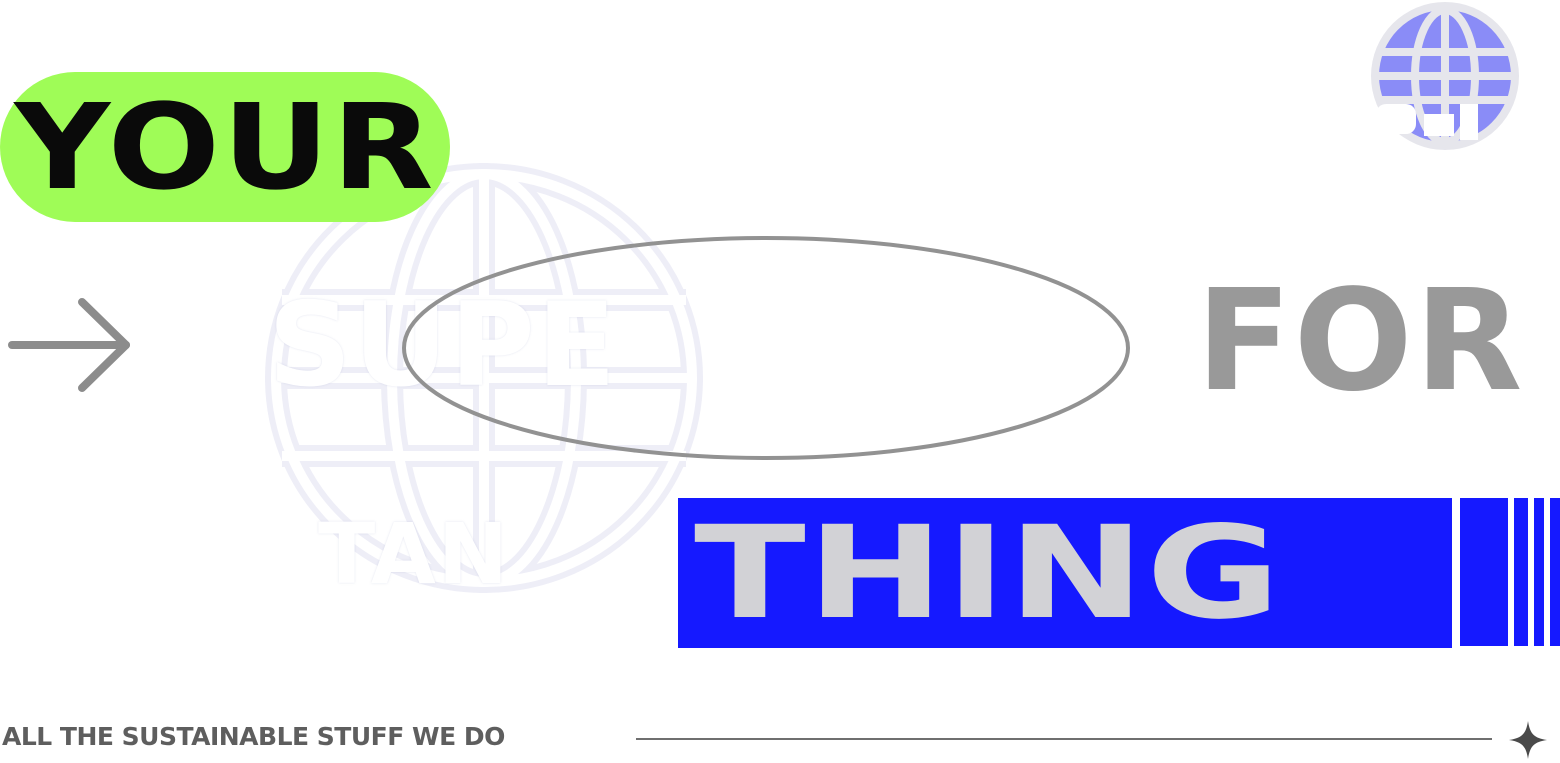 The height and width of the screenshot is (763, 1560). Describe the element at coordinates (414, 554) in the screenshot. I see `ghost-word-bottom: TAN` at that location.